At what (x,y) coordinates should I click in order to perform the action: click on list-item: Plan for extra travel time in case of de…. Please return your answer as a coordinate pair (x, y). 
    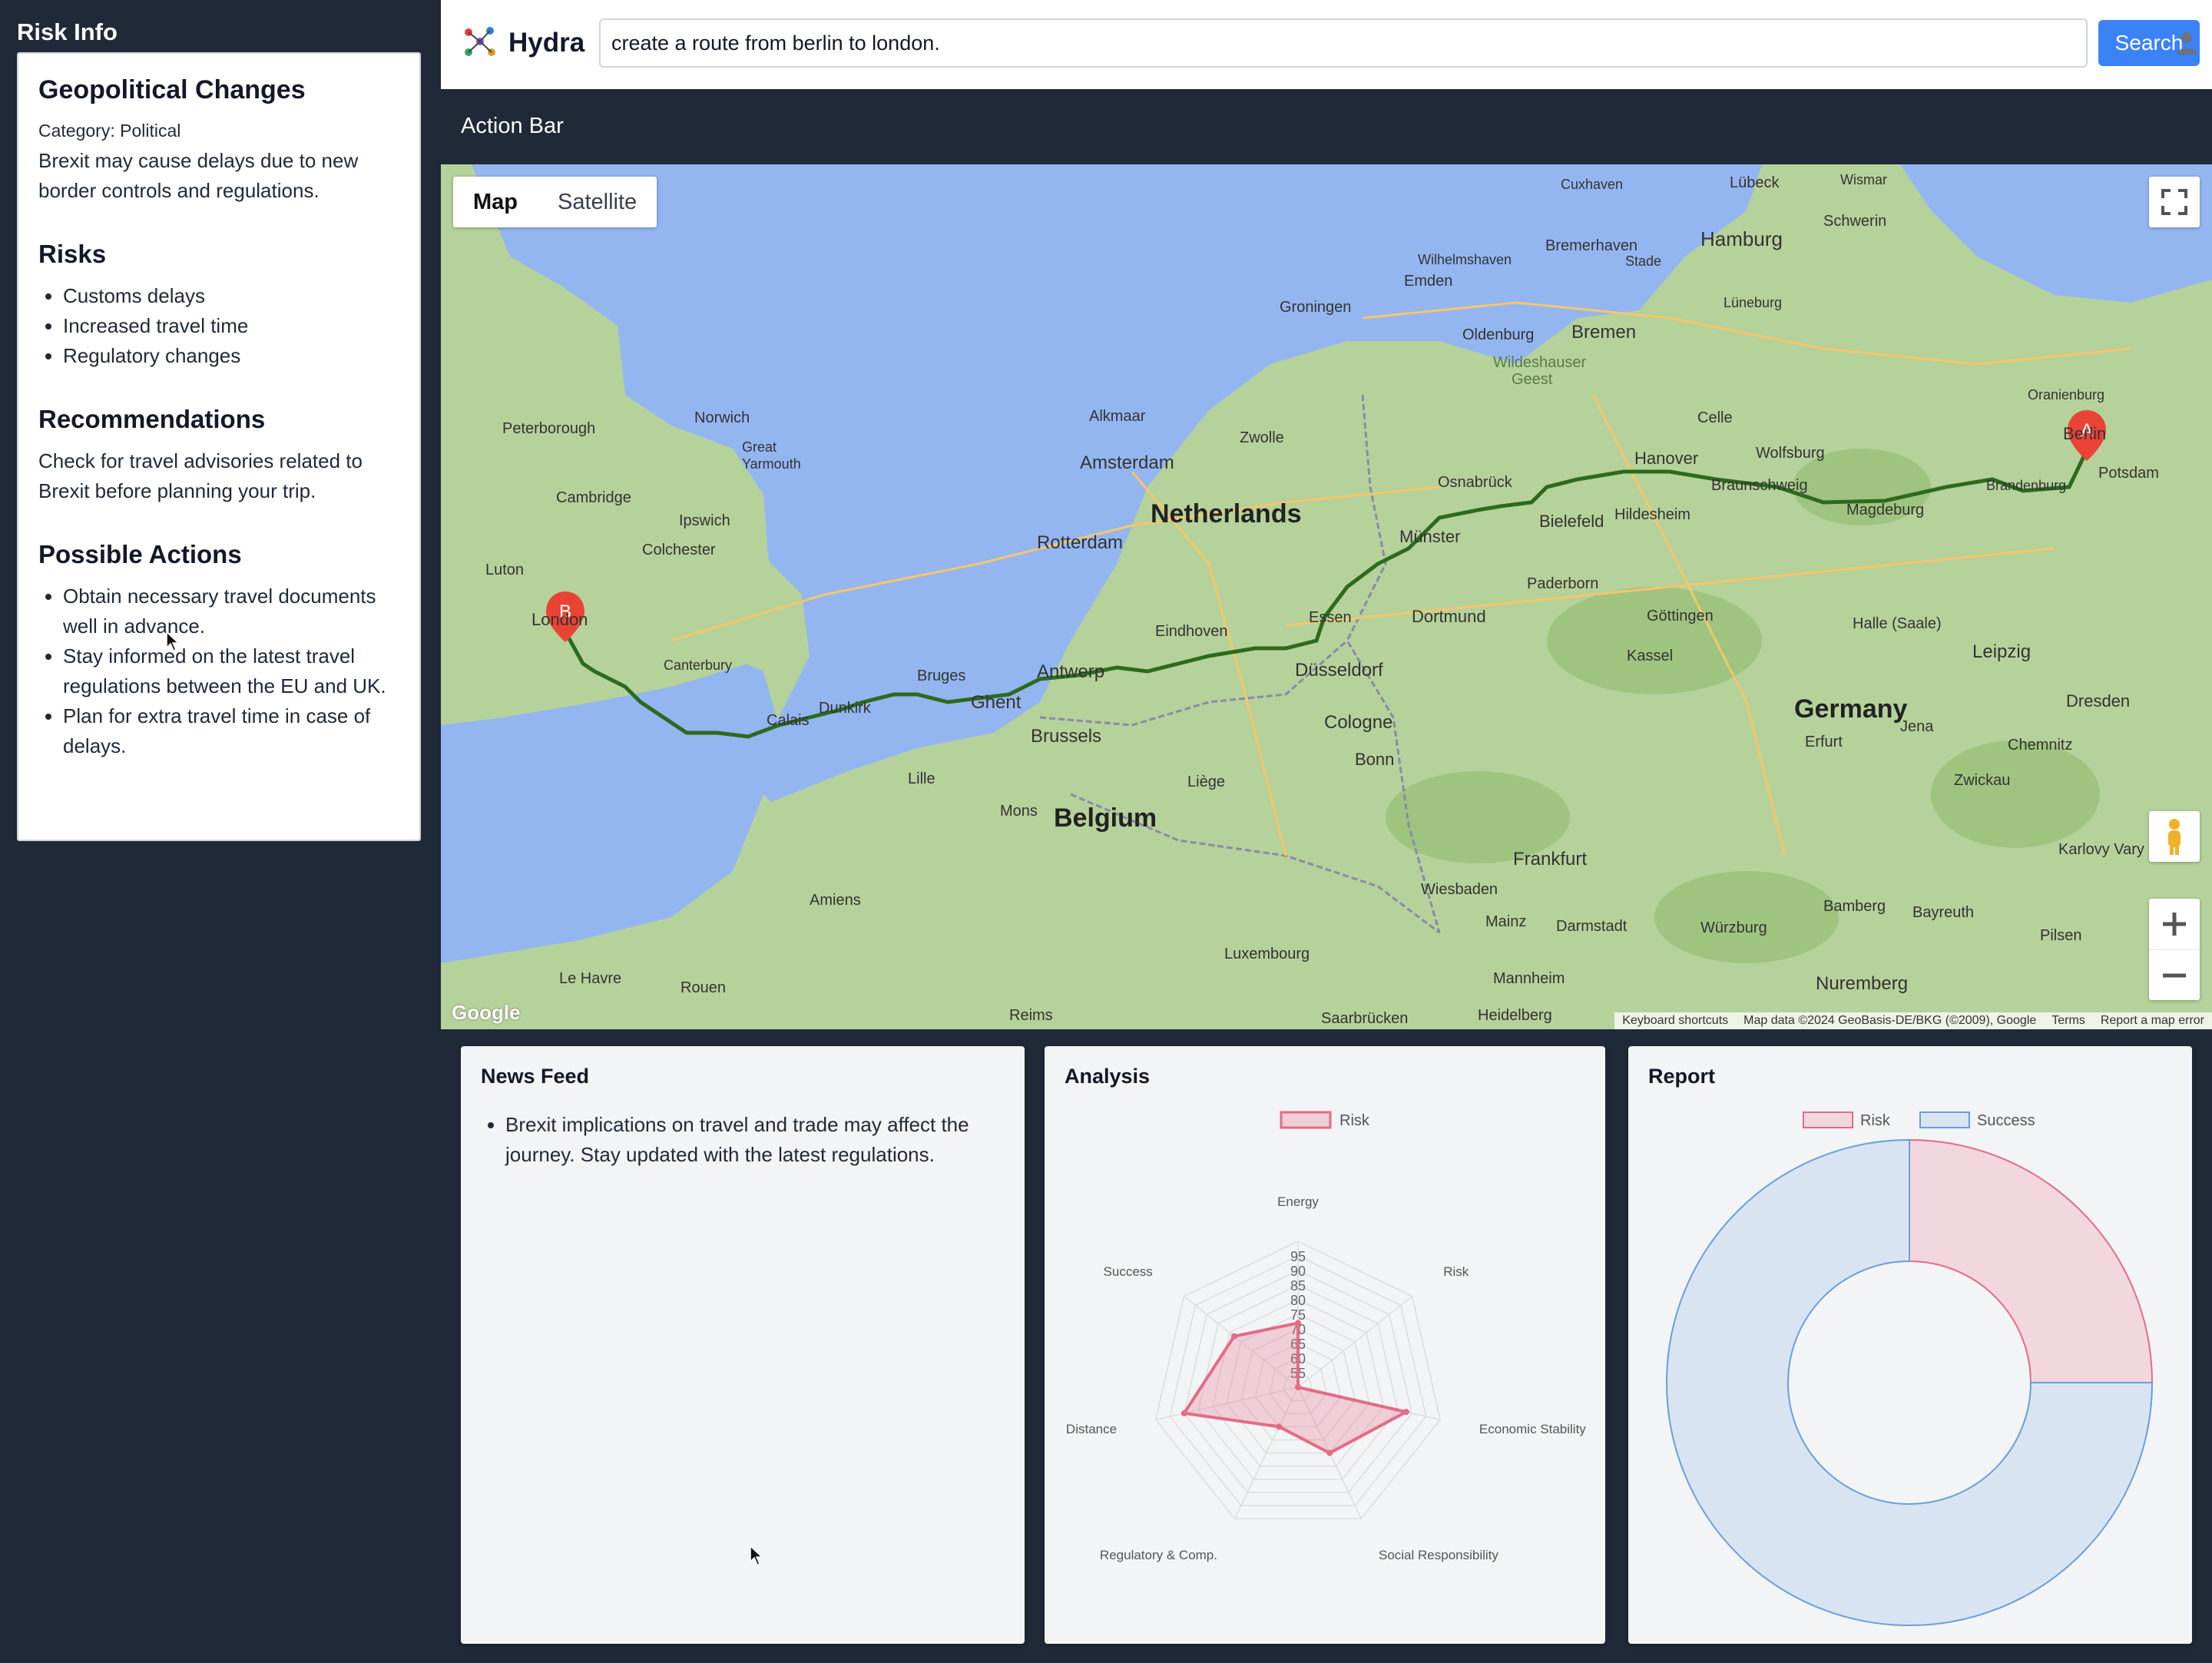
    Looking at the image, I should click on (231, 731).